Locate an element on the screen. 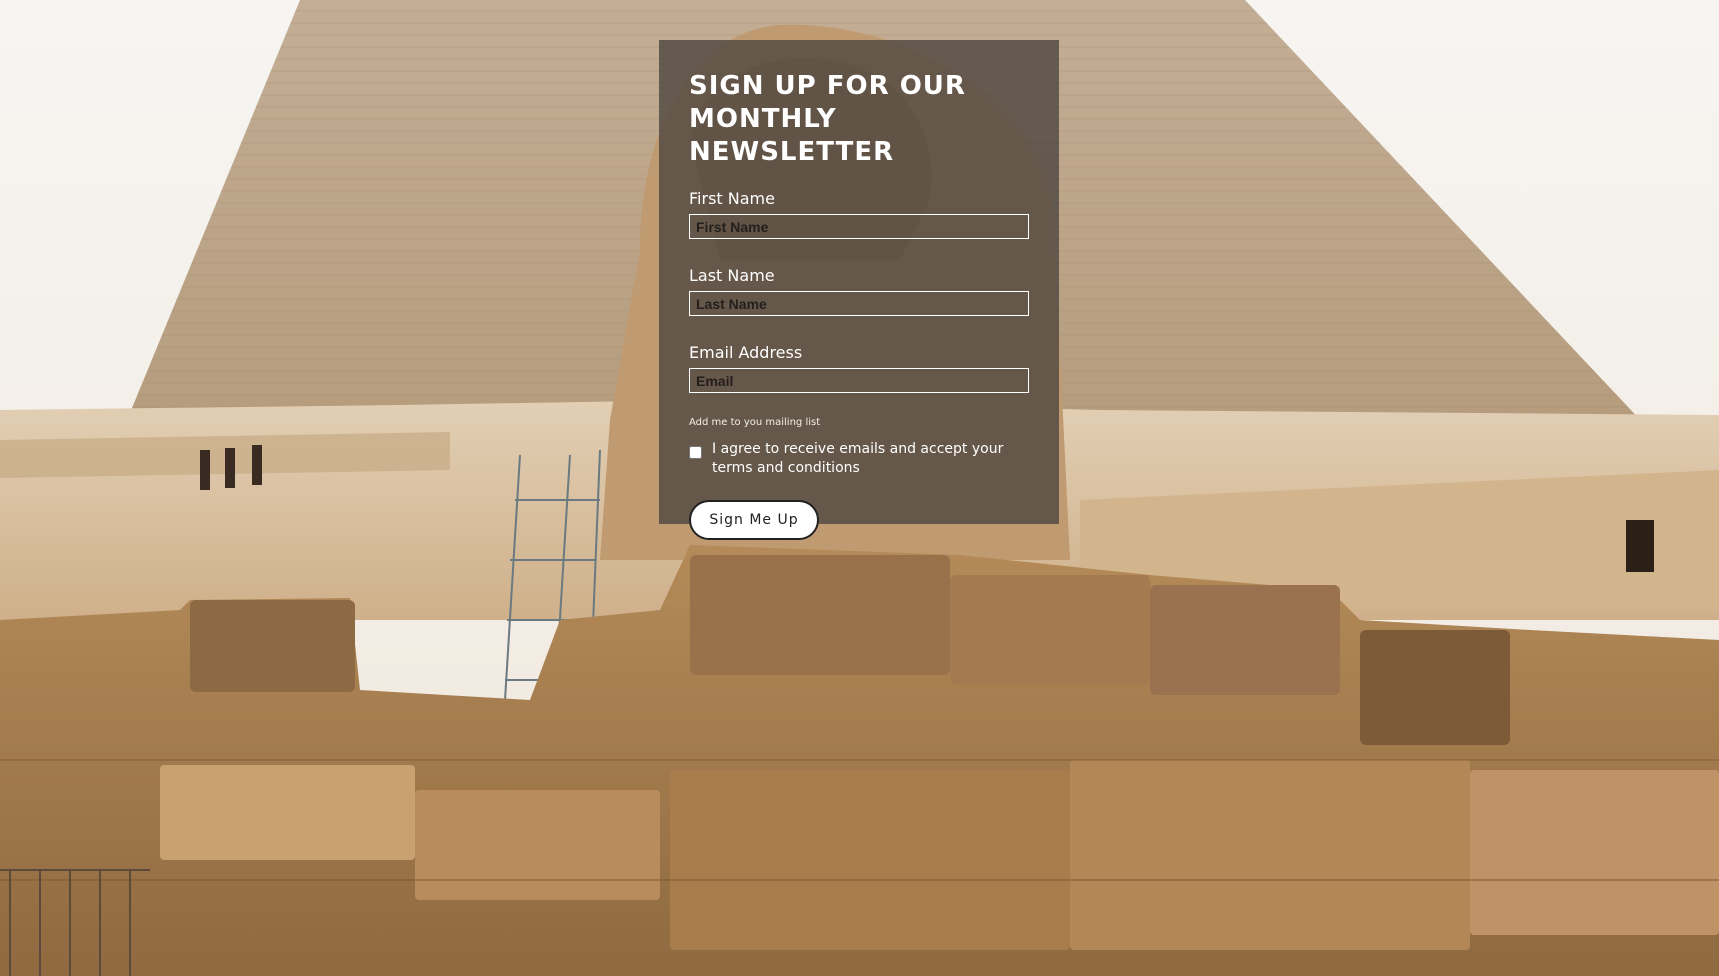 This screenshot has height=976, width=1719. email-input is located at coordinates (859, 380).